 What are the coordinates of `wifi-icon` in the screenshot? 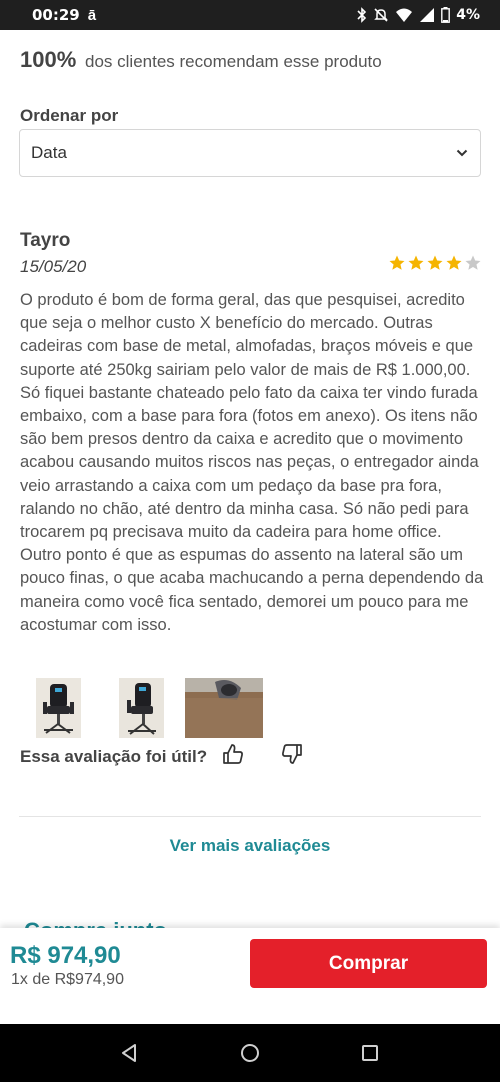 It's located at (404, 15).